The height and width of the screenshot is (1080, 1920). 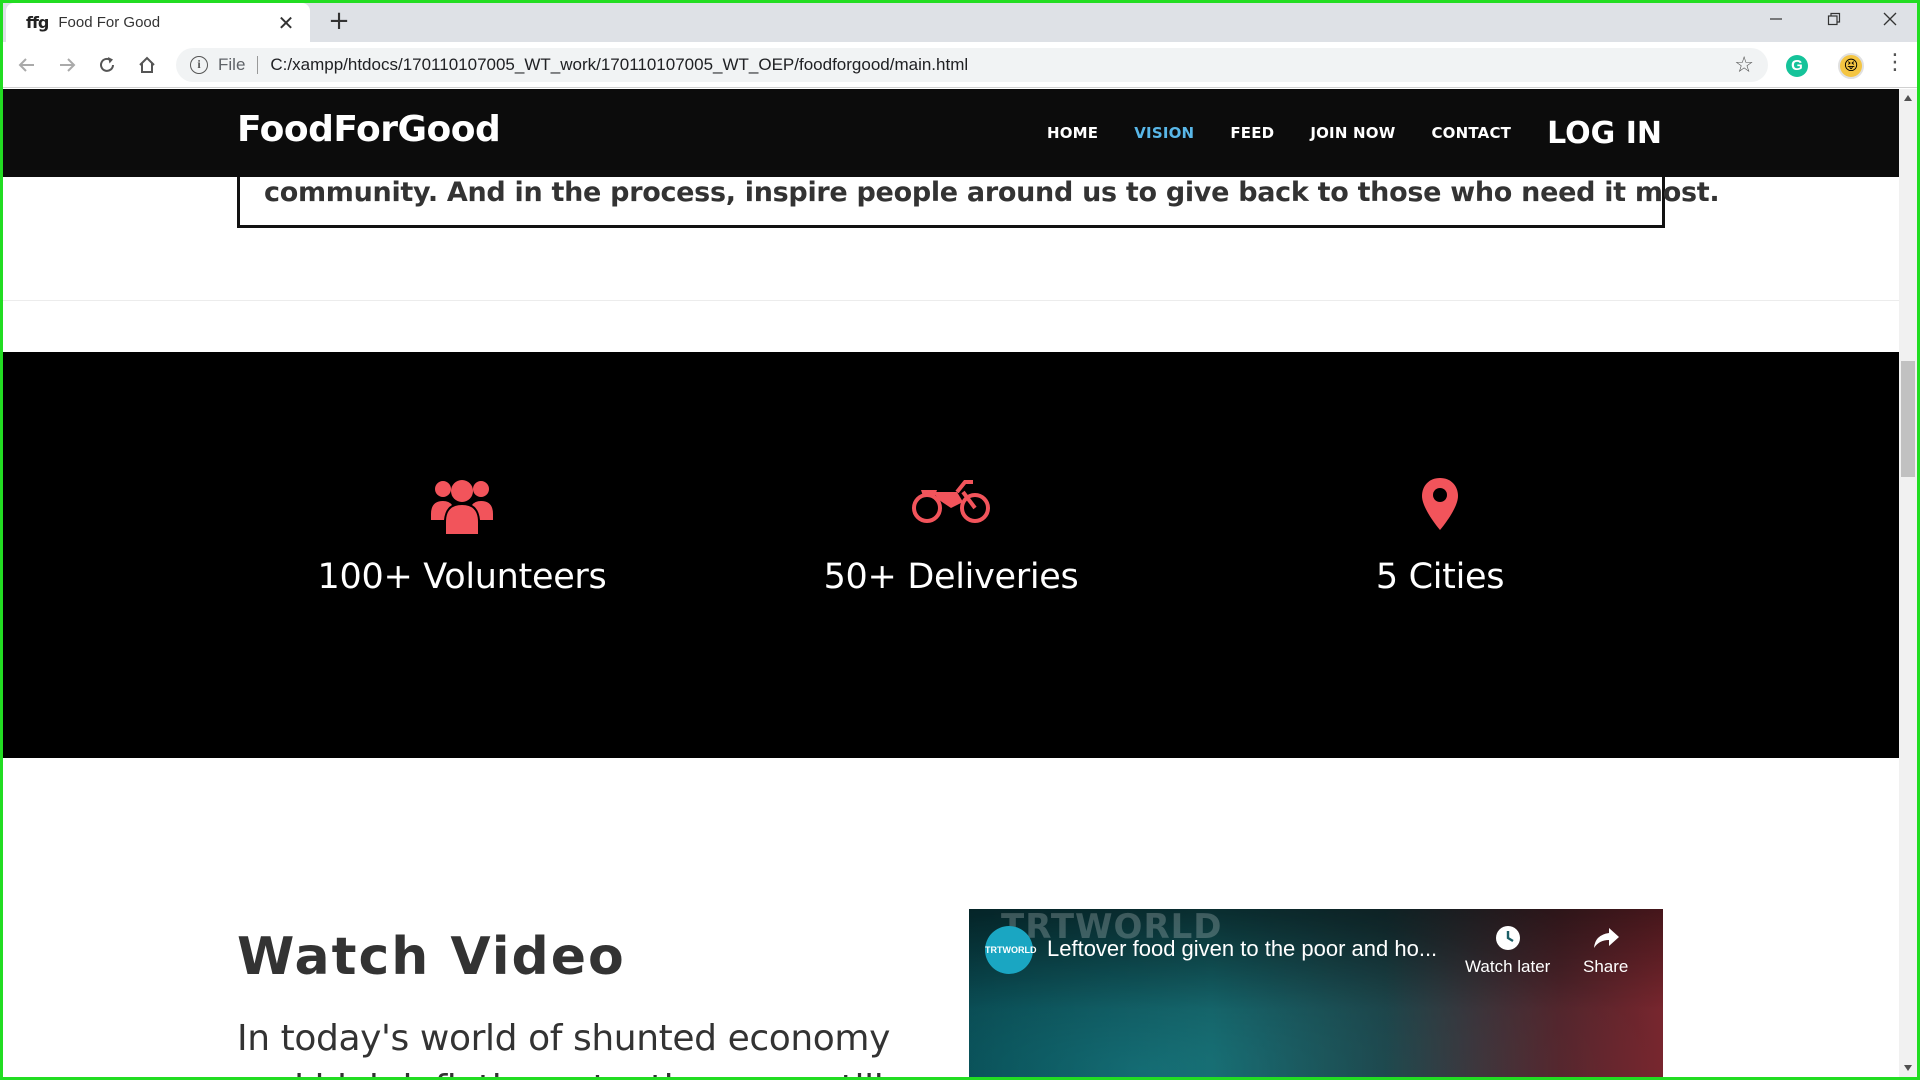 I want to click on section-divider, so click(x=951, y=300).